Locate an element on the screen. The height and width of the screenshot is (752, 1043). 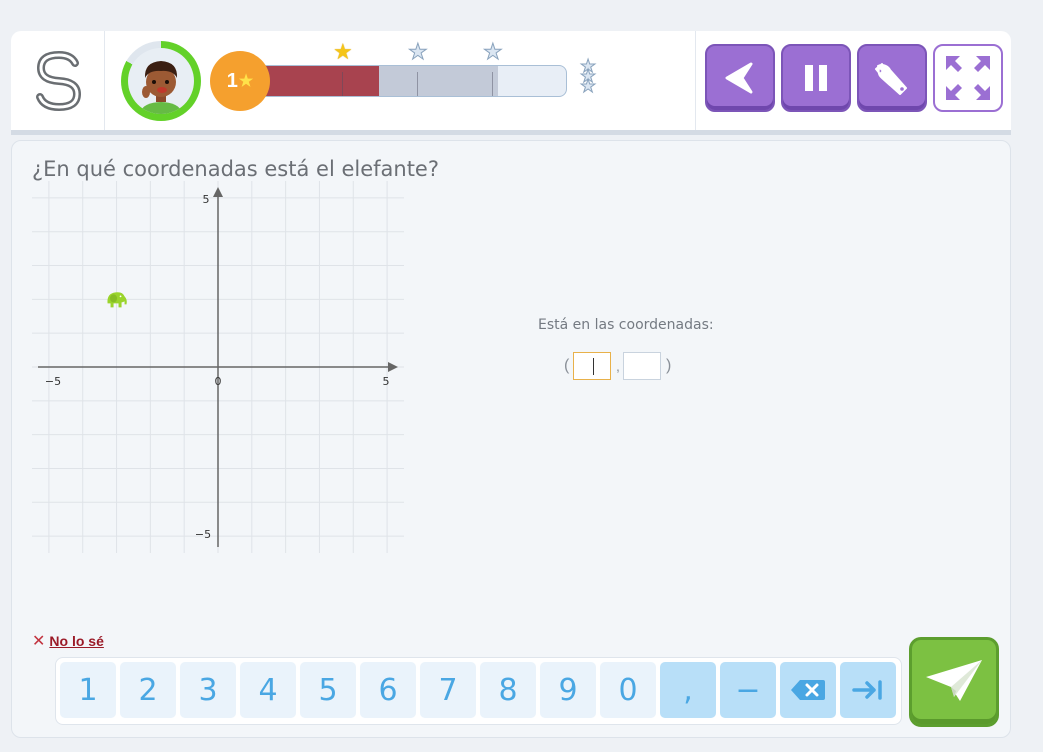
coordinate-comma: , is located at coordinates (618, 366).